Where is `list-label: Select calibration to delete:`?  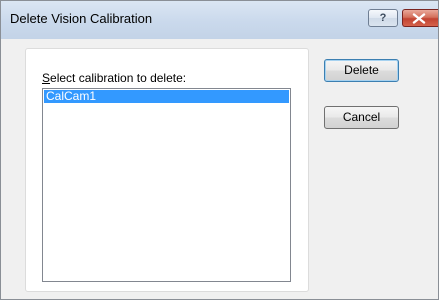 list-label: Select calibration to delete: is located at coordinates (114, 78).